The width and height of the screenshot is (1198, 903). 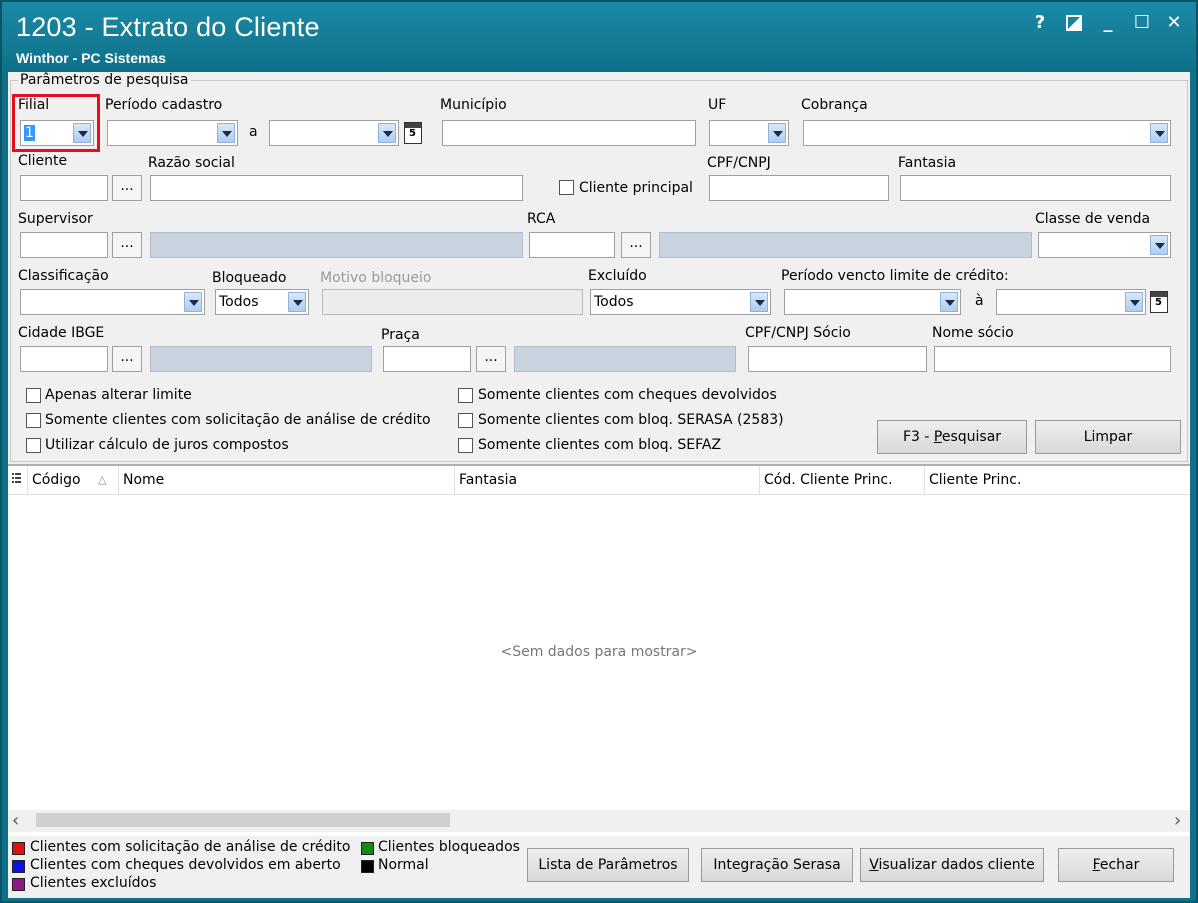 I want to click on serasa-checkbox, so click(x=465, y=420).